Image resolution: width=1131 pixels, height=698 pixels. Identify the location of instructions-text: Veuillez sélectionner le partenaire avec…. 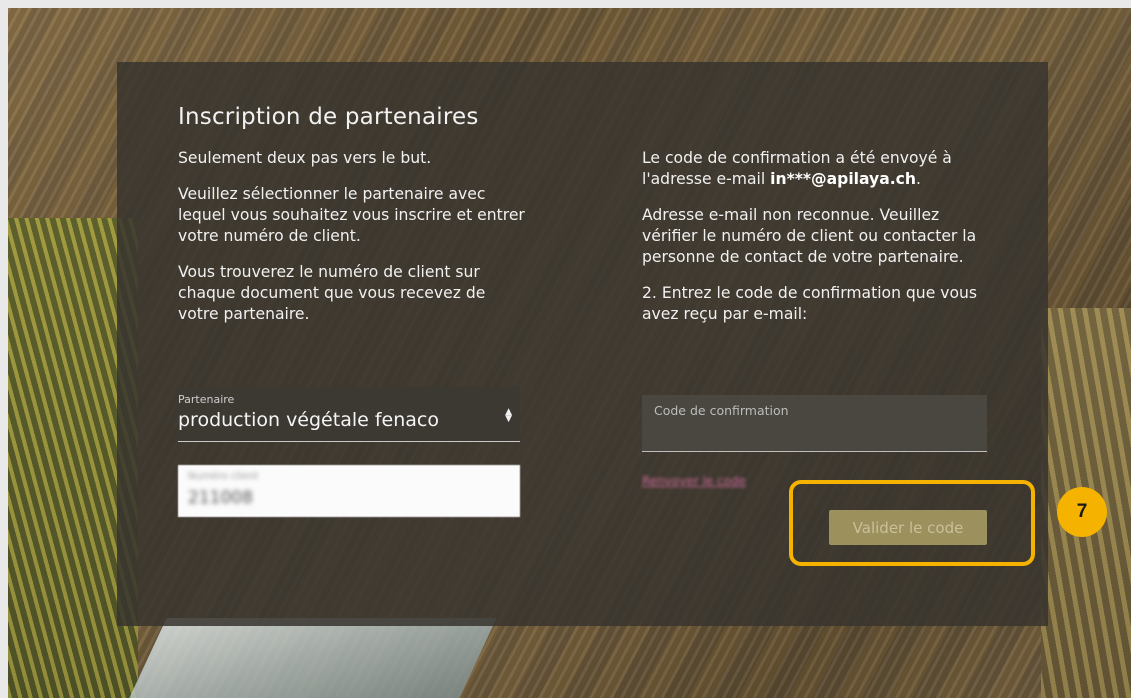
(351, 215).